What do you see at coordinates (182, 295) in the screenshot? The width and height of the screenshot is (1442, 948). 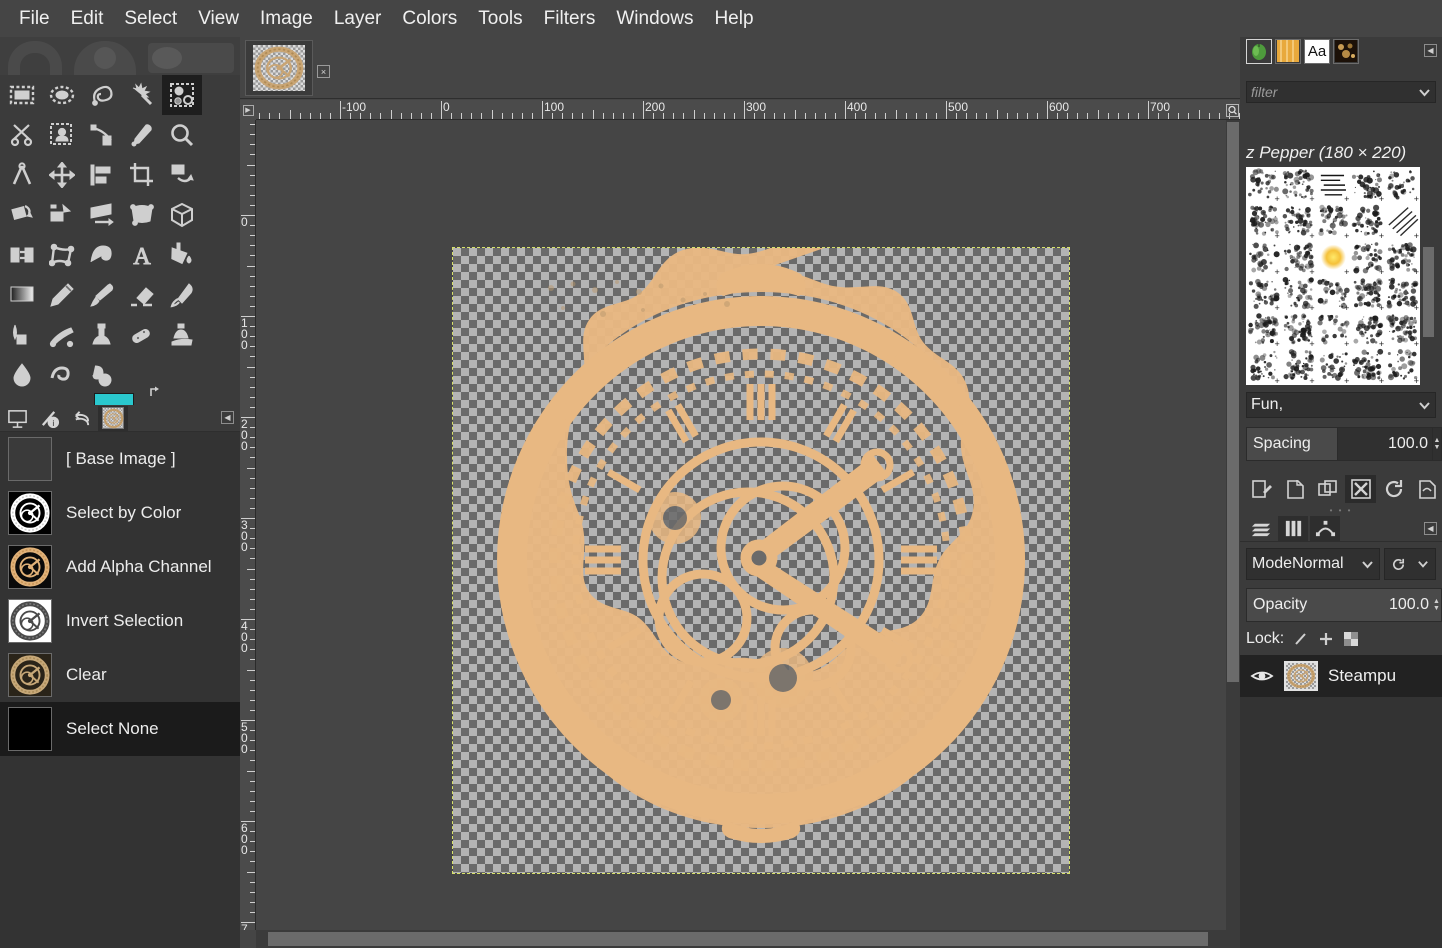 I see `tool-airbrush-icon` at bounding box center [182, 295].